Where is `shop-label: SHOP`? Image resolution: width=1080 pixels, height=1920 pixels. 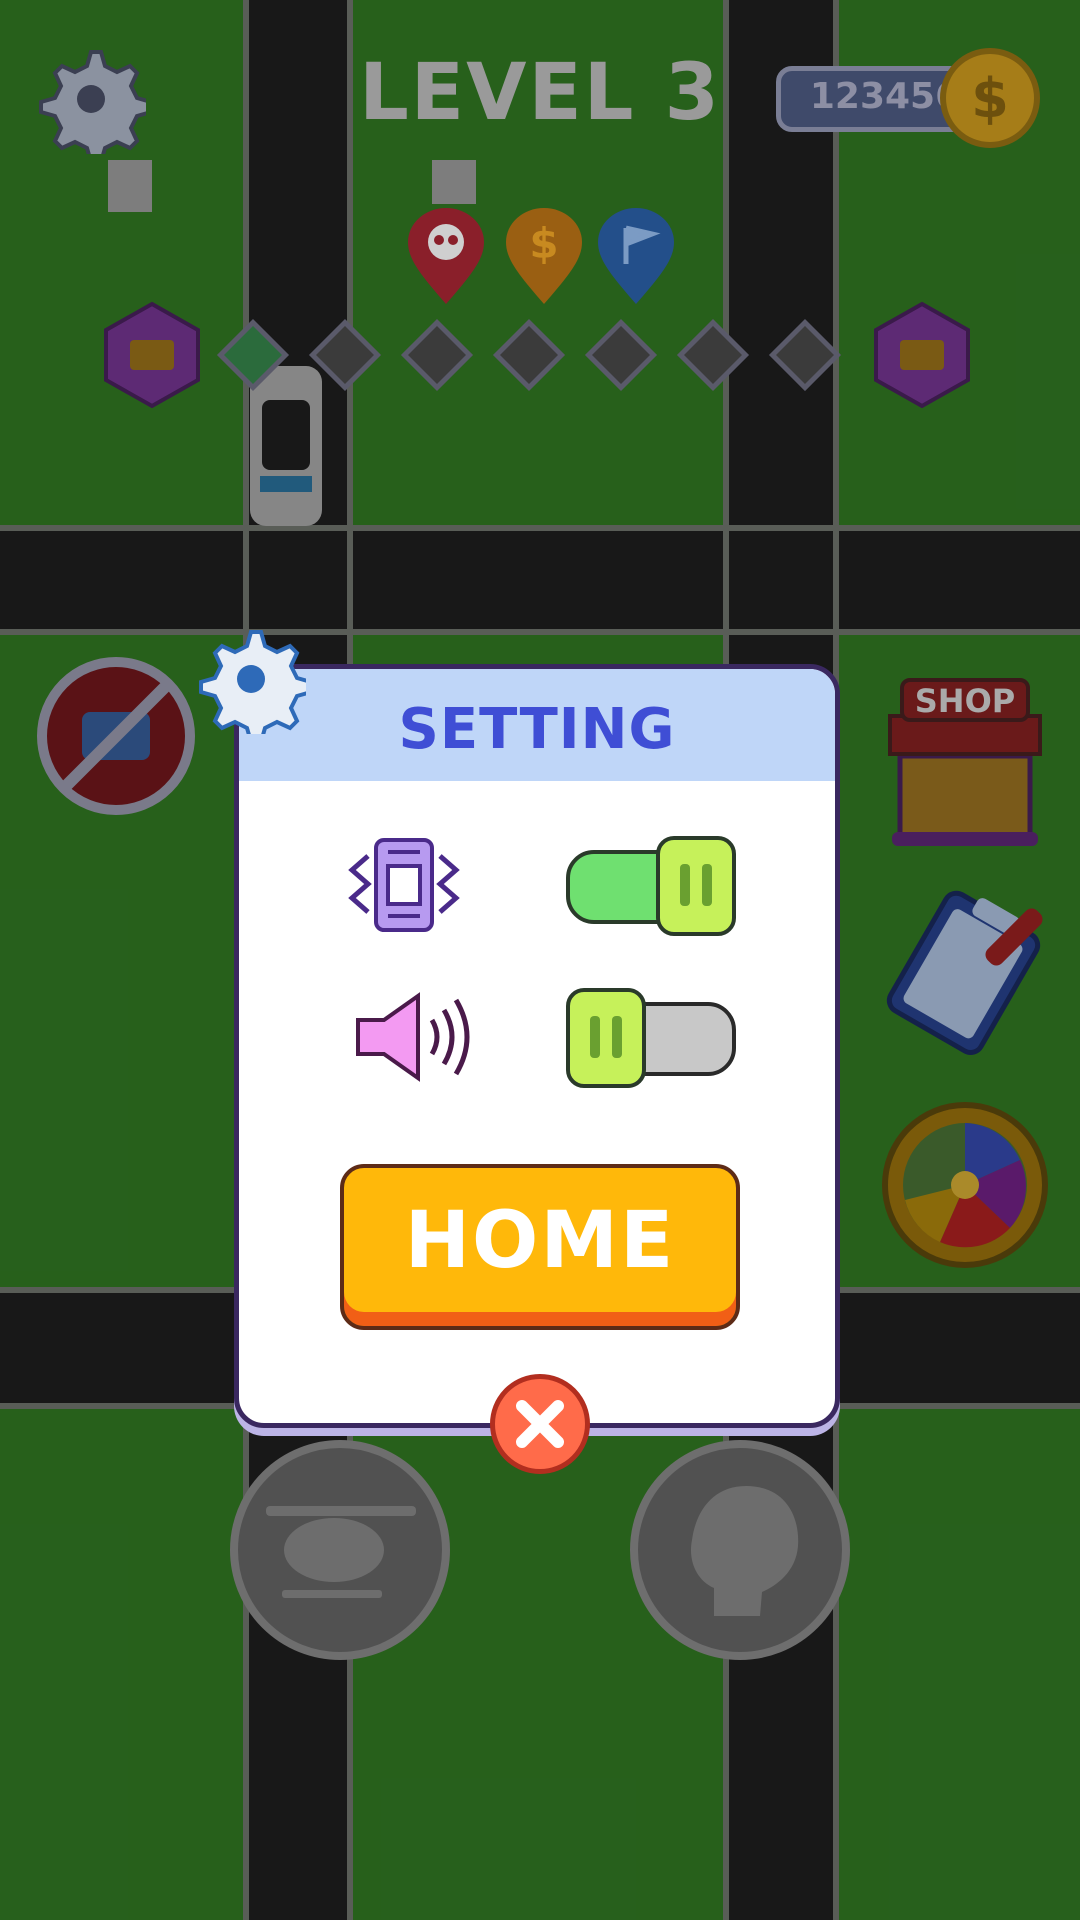 shop-label: SHOP is located at coordinates (965, 701).